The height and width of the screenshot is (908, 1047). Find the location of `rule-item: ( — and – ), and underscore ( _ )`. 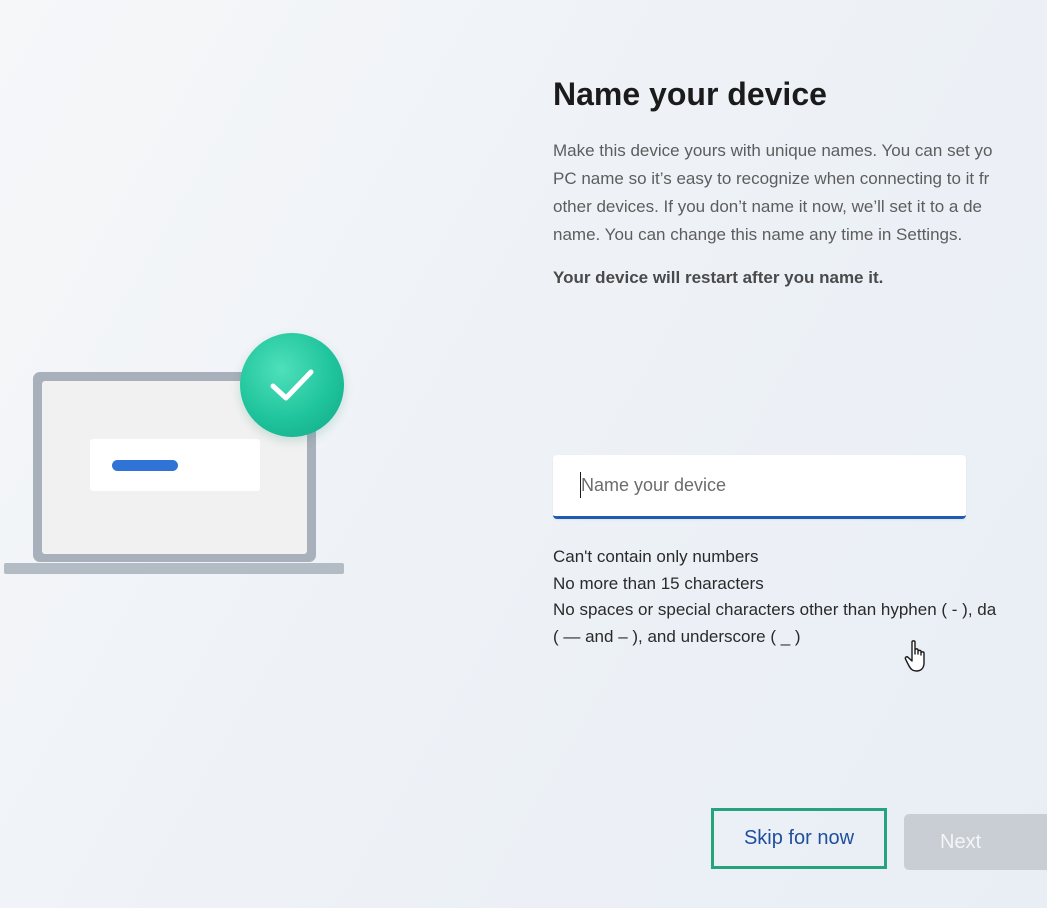

rule-item: ( — and – ), and underscore ( _ ) is located at coordinates (677, 636).